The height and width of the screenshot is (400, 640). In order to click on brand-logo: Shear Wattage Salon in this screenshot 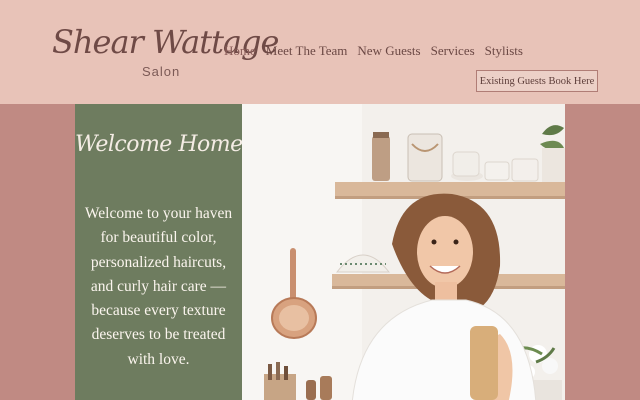, I will do `click(165, 53)`.